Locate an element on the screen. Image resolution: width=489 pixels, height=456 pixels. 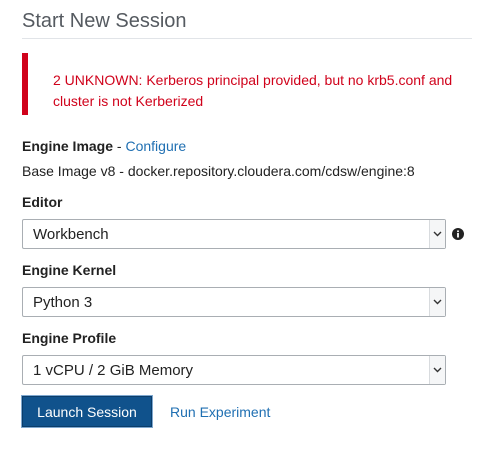
engine-kernel-select: Python 3 is located at coordinates (234, 302).